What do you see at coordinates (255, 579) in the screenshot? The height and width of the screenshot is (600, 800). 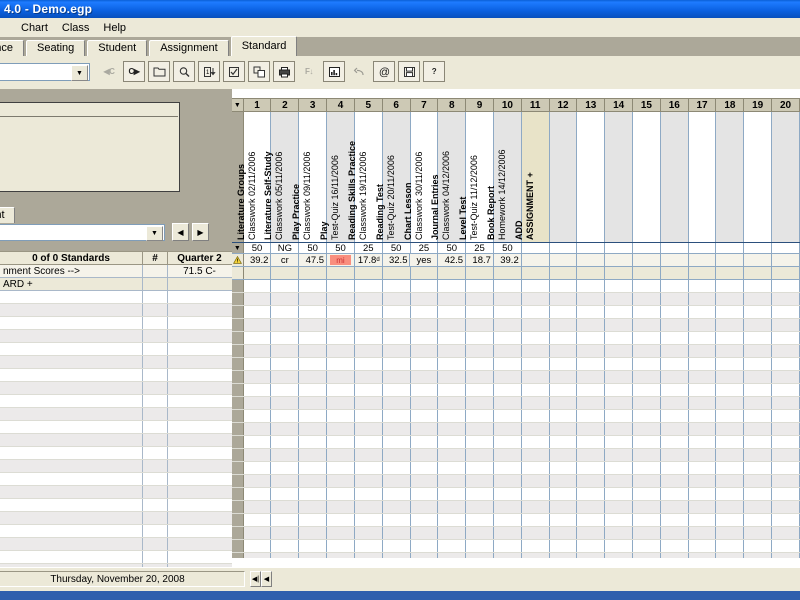 I see `first-record-button: ◀|` at bounding box center [255, 579].